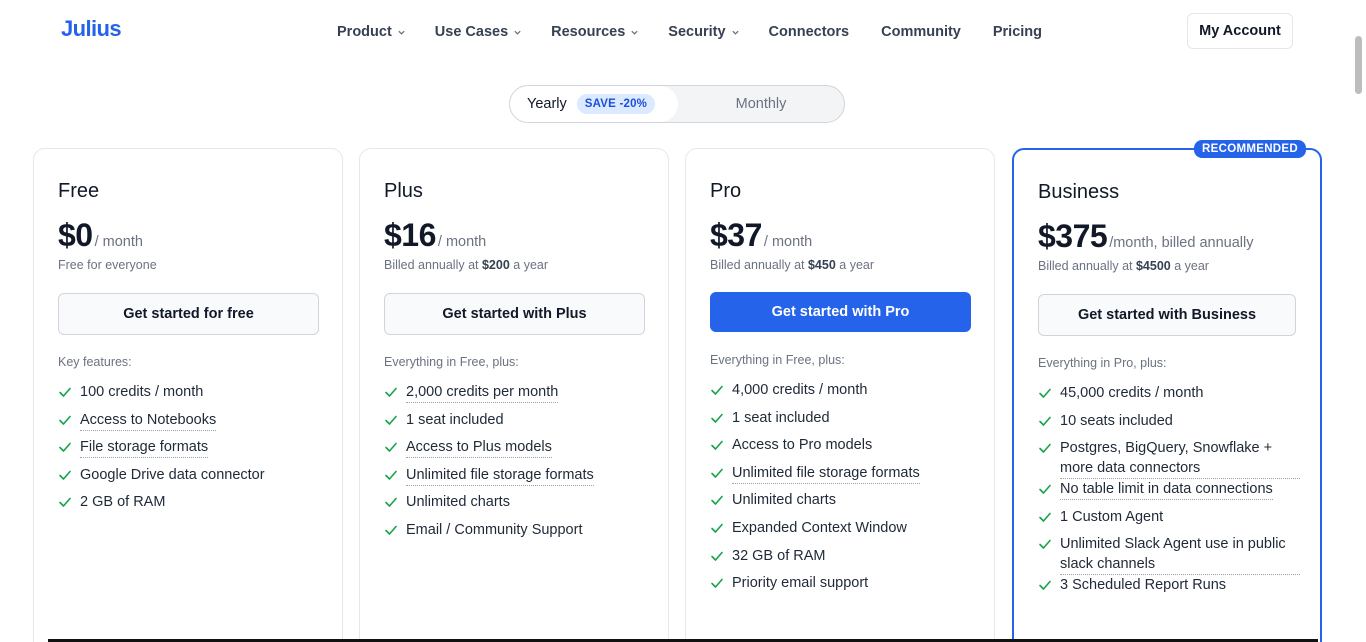 The height and width of the screenshot is (642, 1366). What do you see at coordinates (123, 502) in the screenshot?
I see `feature-text: 2 GB of RAM` at bounding box center [123, 502].